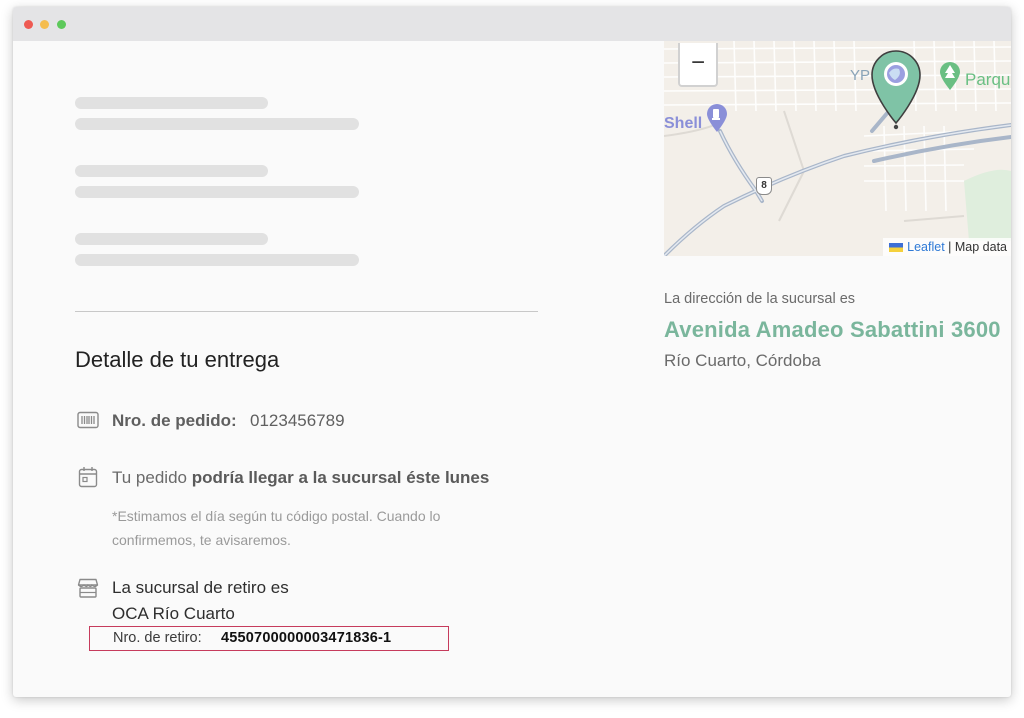  I want to click on pickup-number-value: 4550700000003471836-1, so click(306, 638).